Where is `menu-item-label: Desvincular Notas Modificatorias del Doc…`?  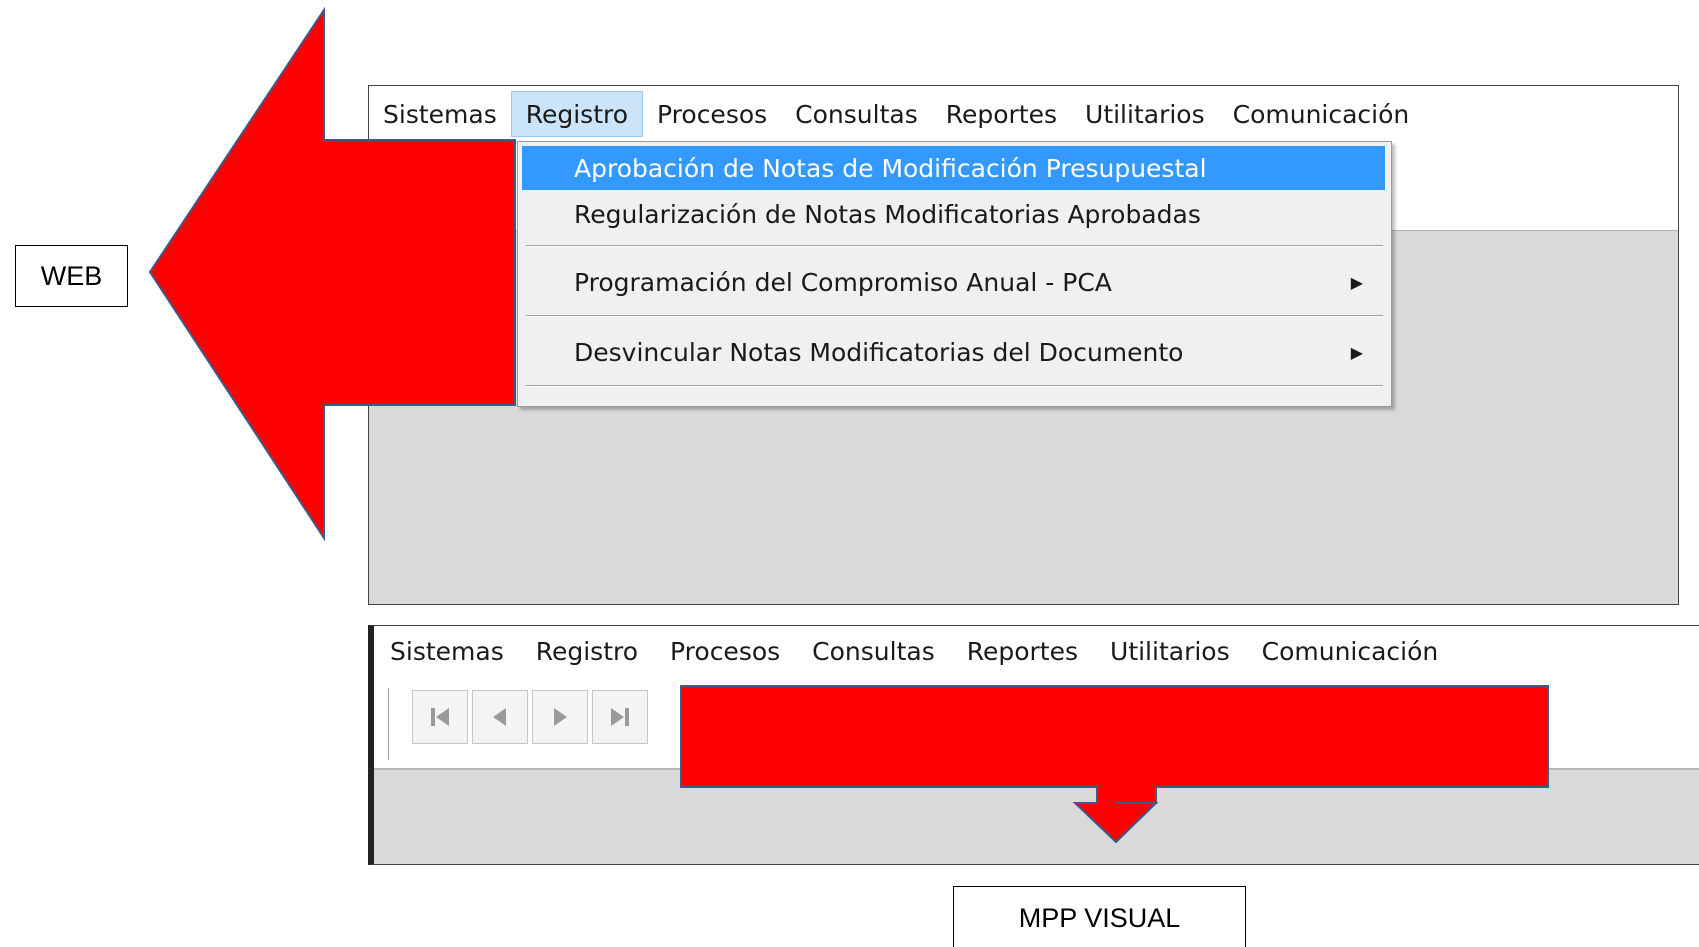
menu-item-label: Desvincular Notas Modificatorias del Doc… is located at coordinates (879, 352).